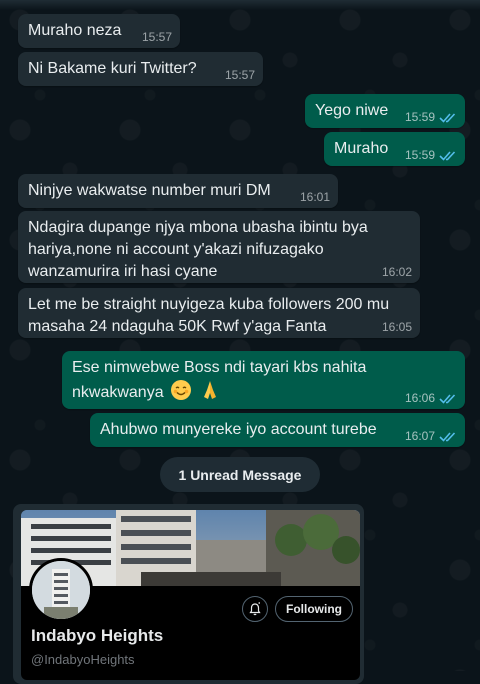 The height and width of the screenshot is (684, 480). I want to click on notification-bell-button, so click(255, 609).